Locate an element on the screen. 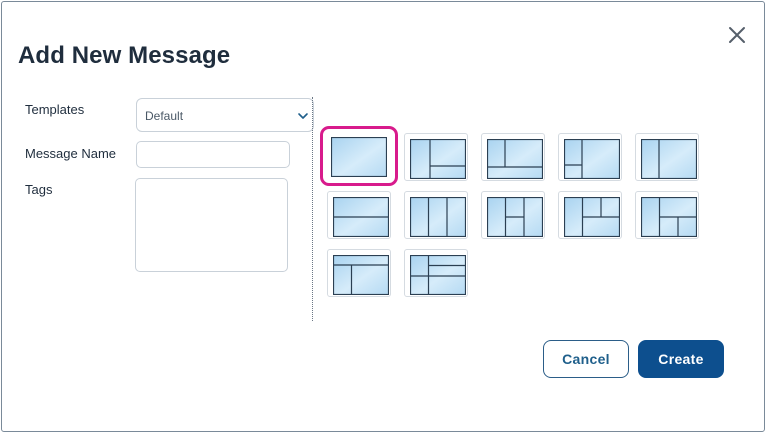 This screenshot has height=435, width=768. chevron-down-icon is located at coordinates (303, 116).